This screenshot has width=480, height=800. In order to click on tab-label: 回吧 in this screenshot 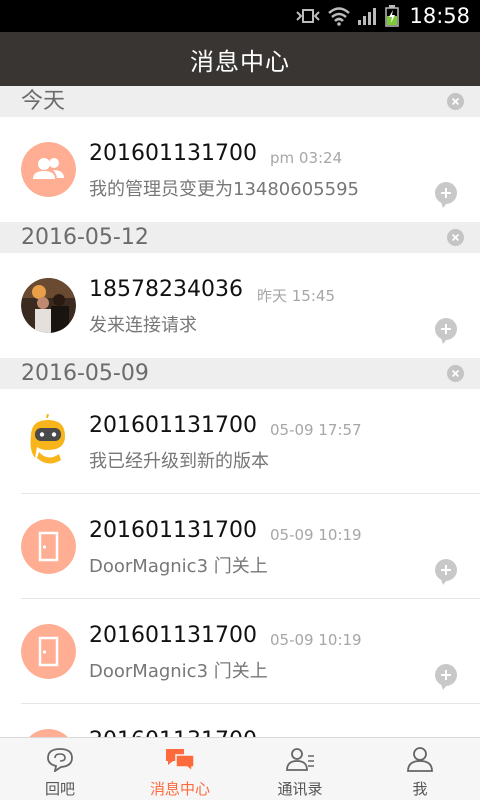, I will do `click(59, 789)`.